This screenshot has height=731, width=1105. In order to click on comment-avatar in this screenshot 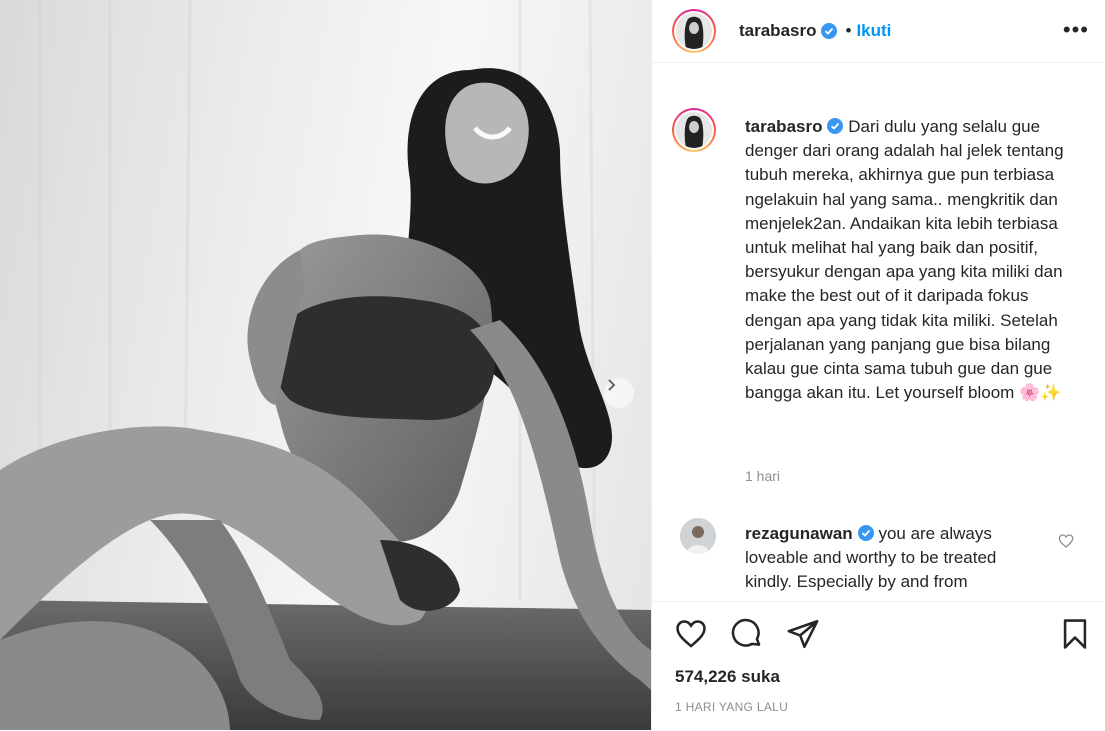, I will do `click(698, 536)`.